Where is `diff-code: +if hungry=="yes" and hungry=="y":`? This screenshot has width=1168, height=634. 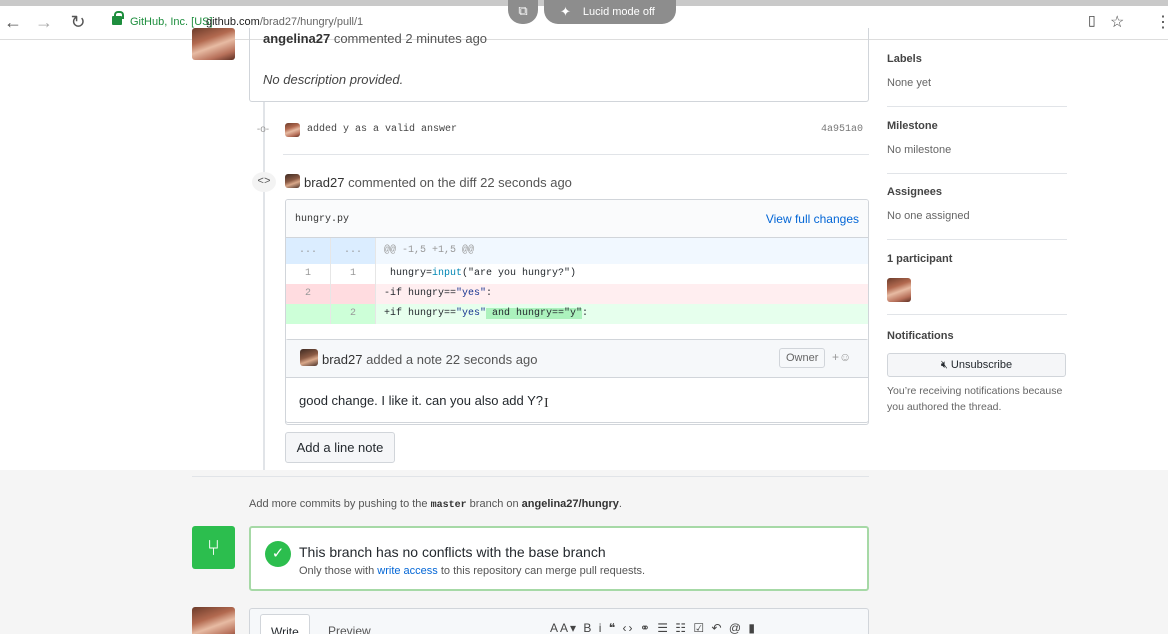
diff-code: +if hungry=="yes" and hungry=="y": is located at coordinates (486, 314).